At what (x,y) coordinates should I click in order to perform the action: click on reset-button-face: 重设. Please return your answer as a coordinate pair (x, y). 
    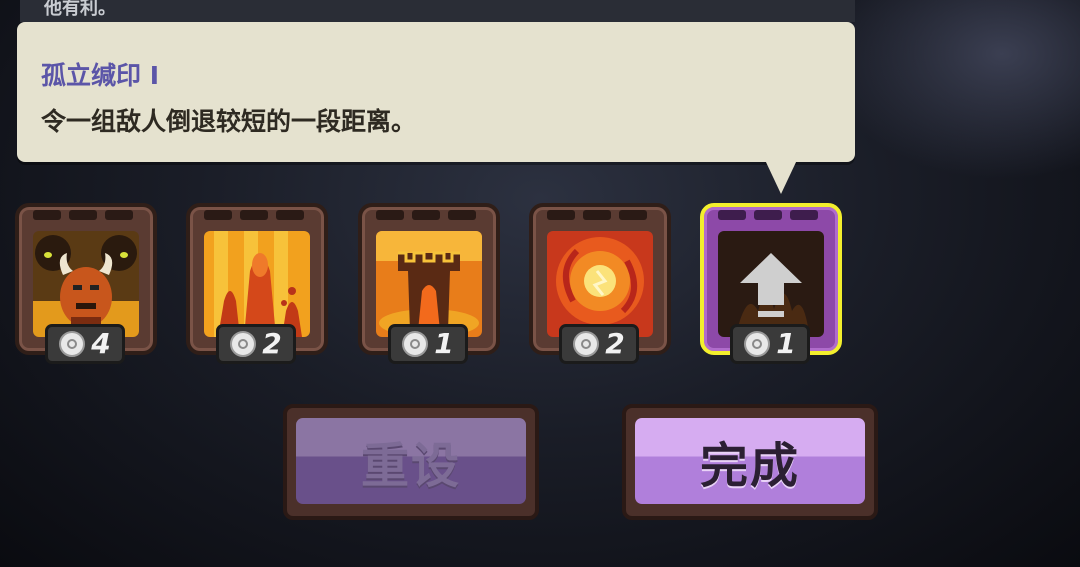
    Looking at the image, I should click on (411, 461).